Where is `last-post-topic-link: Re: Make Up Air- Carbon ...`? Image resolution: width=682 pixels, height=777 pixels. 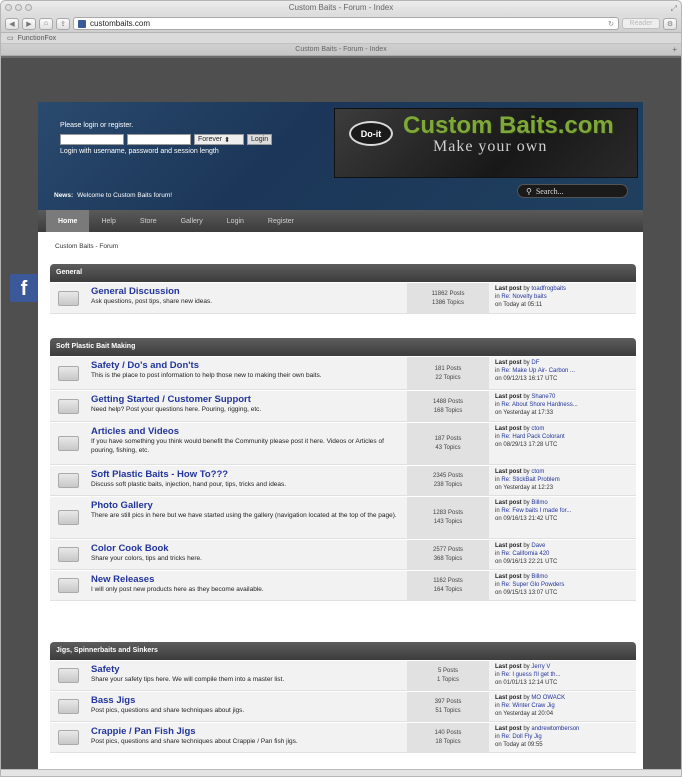
last-post-topic-link: Re: Make Up Air- Carbon ... is located at coordinates (538, 371).